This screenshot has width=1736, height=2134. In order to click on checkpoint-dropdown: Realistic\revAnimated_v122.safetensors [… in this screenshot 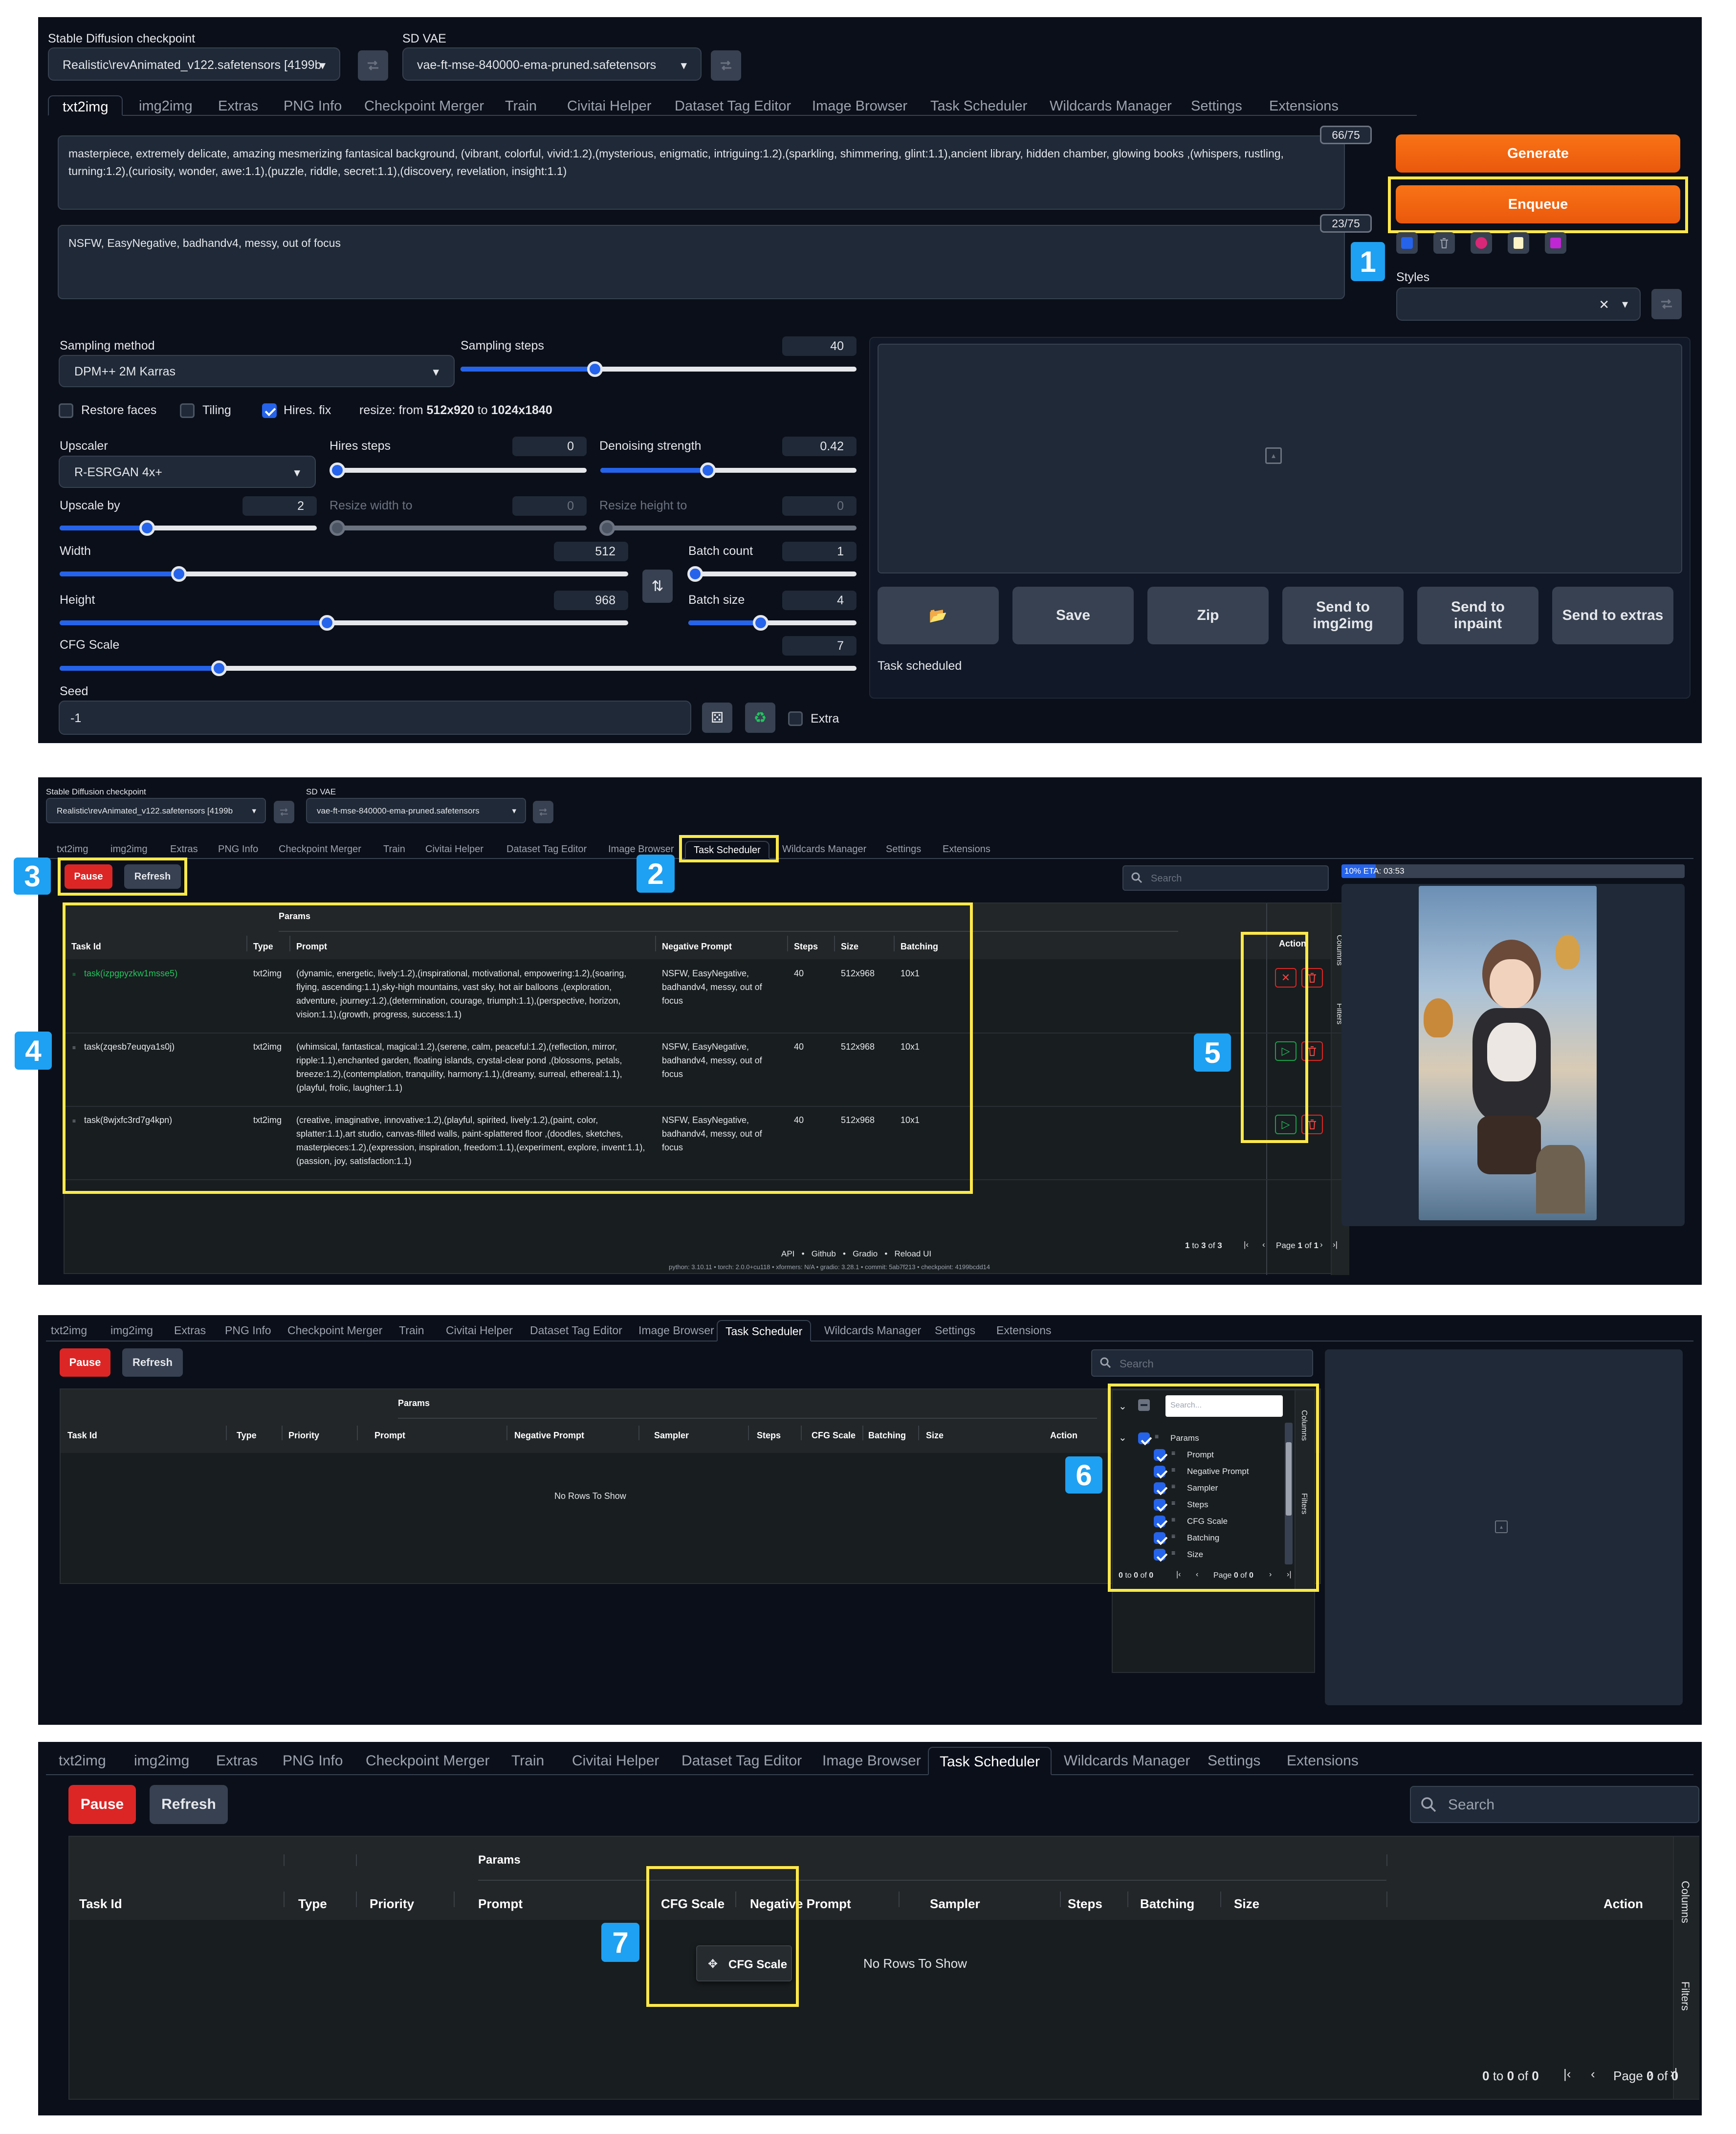, I will do `click(194, 64)`.